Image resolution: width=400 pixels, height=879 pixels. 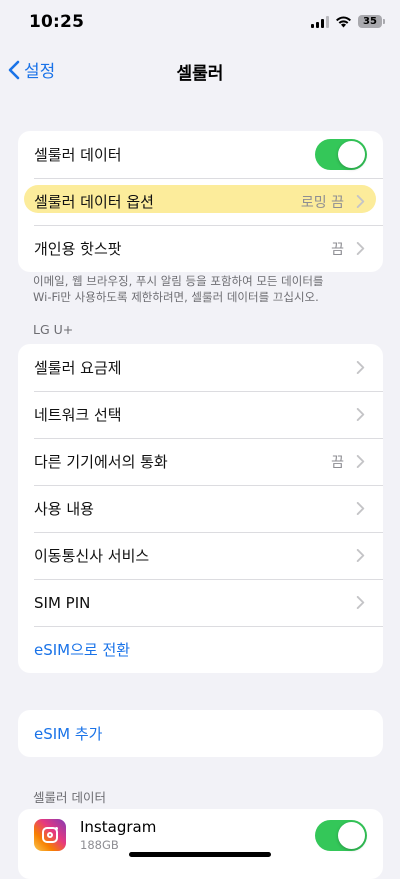 What do you see at coordinates (200, 461) in the screenshot?
I see `calls-on-other-devices-row: 다른 기기에서의 통화 끔` at bounding box center [200, 461].